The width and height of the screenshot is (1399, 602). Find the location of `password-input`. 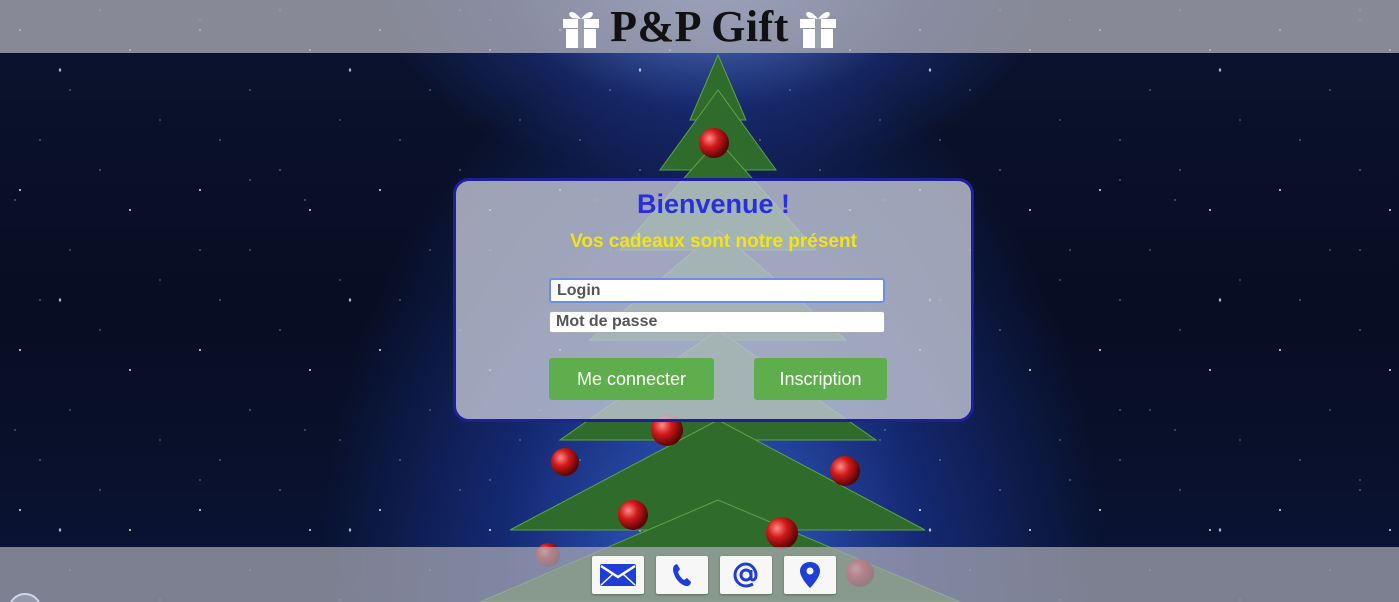

password-input is located at coordinates (717, 322).